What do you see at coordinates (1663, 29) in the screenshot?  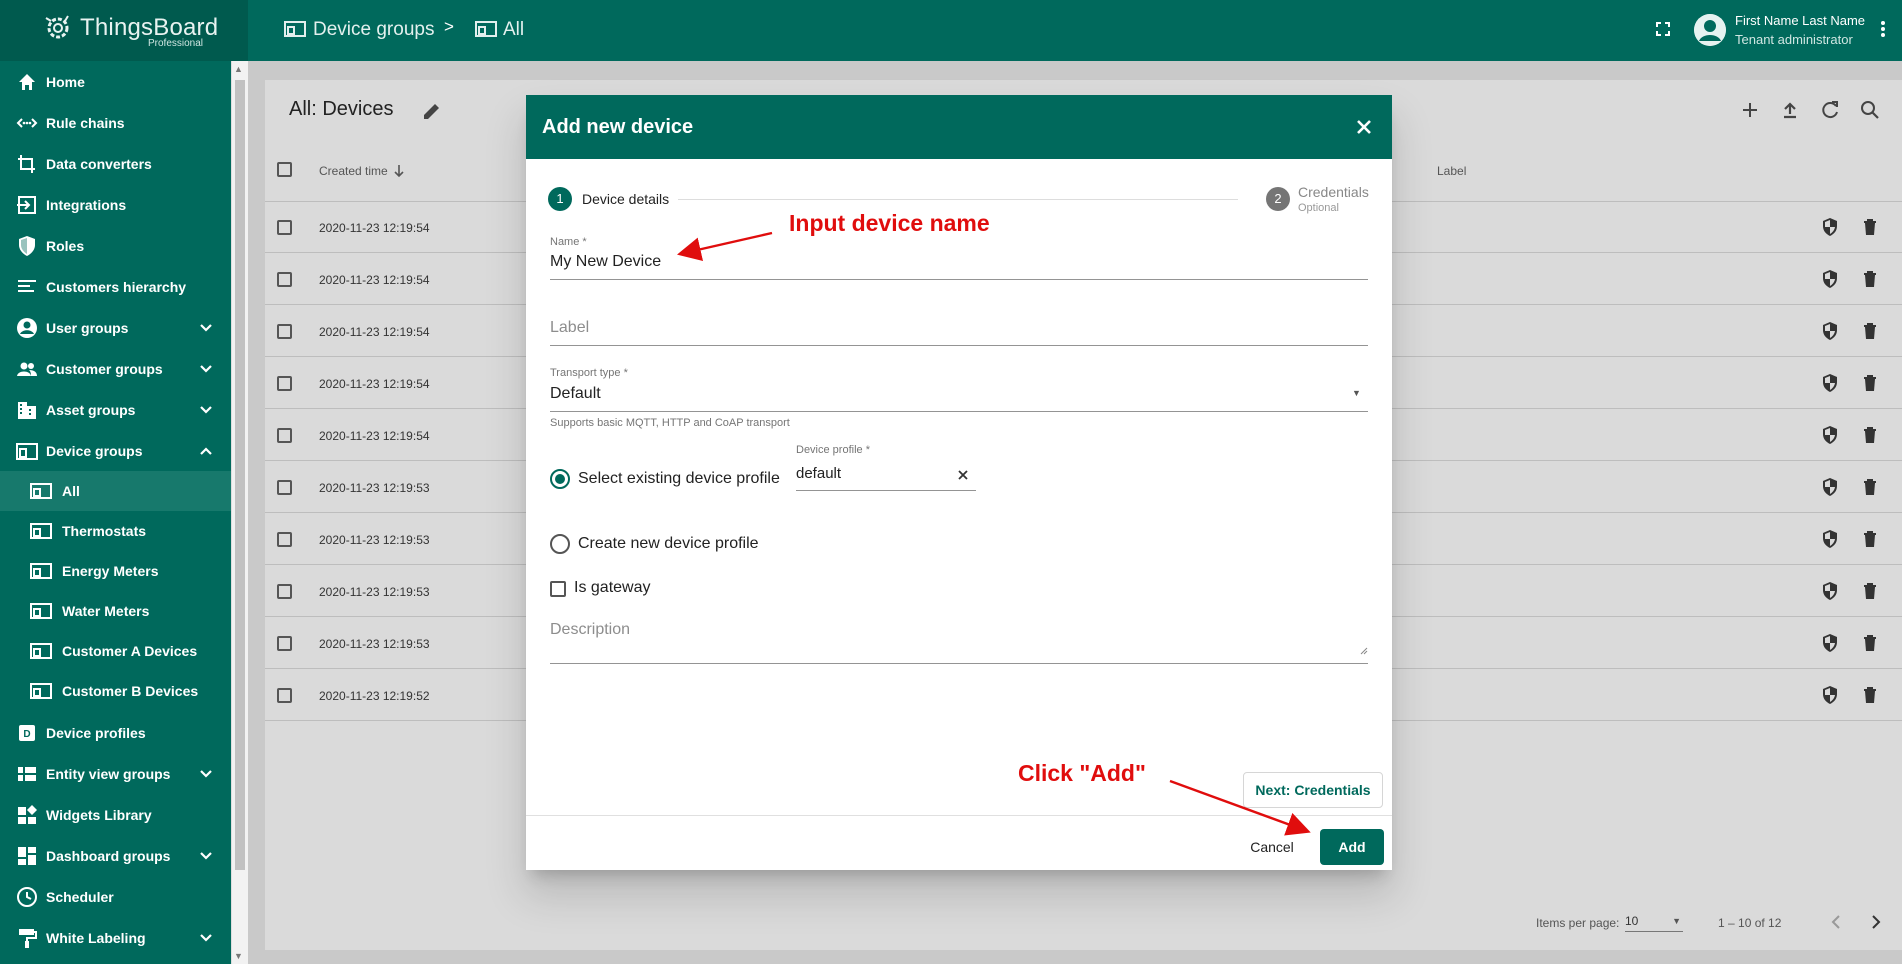 I see `fullscreen-icon` at bounding box center [1663, 29].